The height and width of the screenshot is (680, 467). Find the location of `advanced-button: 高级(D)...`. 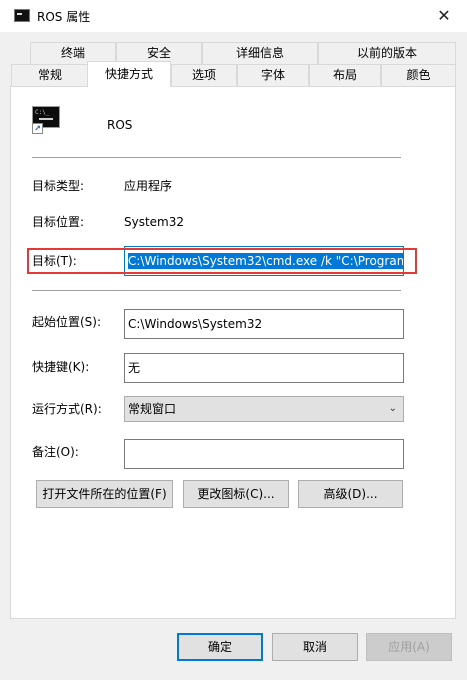

advanced-button: 高级(D)... is located at coordinates (350, 494).